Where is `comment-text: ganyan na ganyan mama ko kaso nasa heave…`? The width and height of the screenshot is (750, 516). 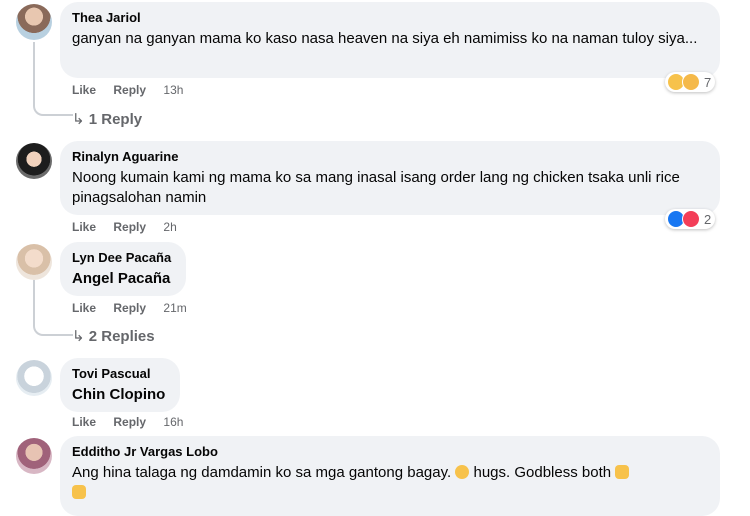
comment-text: ganyan na ganyan mama ko kaso nasa heave… is located at coordinates (385, 38).